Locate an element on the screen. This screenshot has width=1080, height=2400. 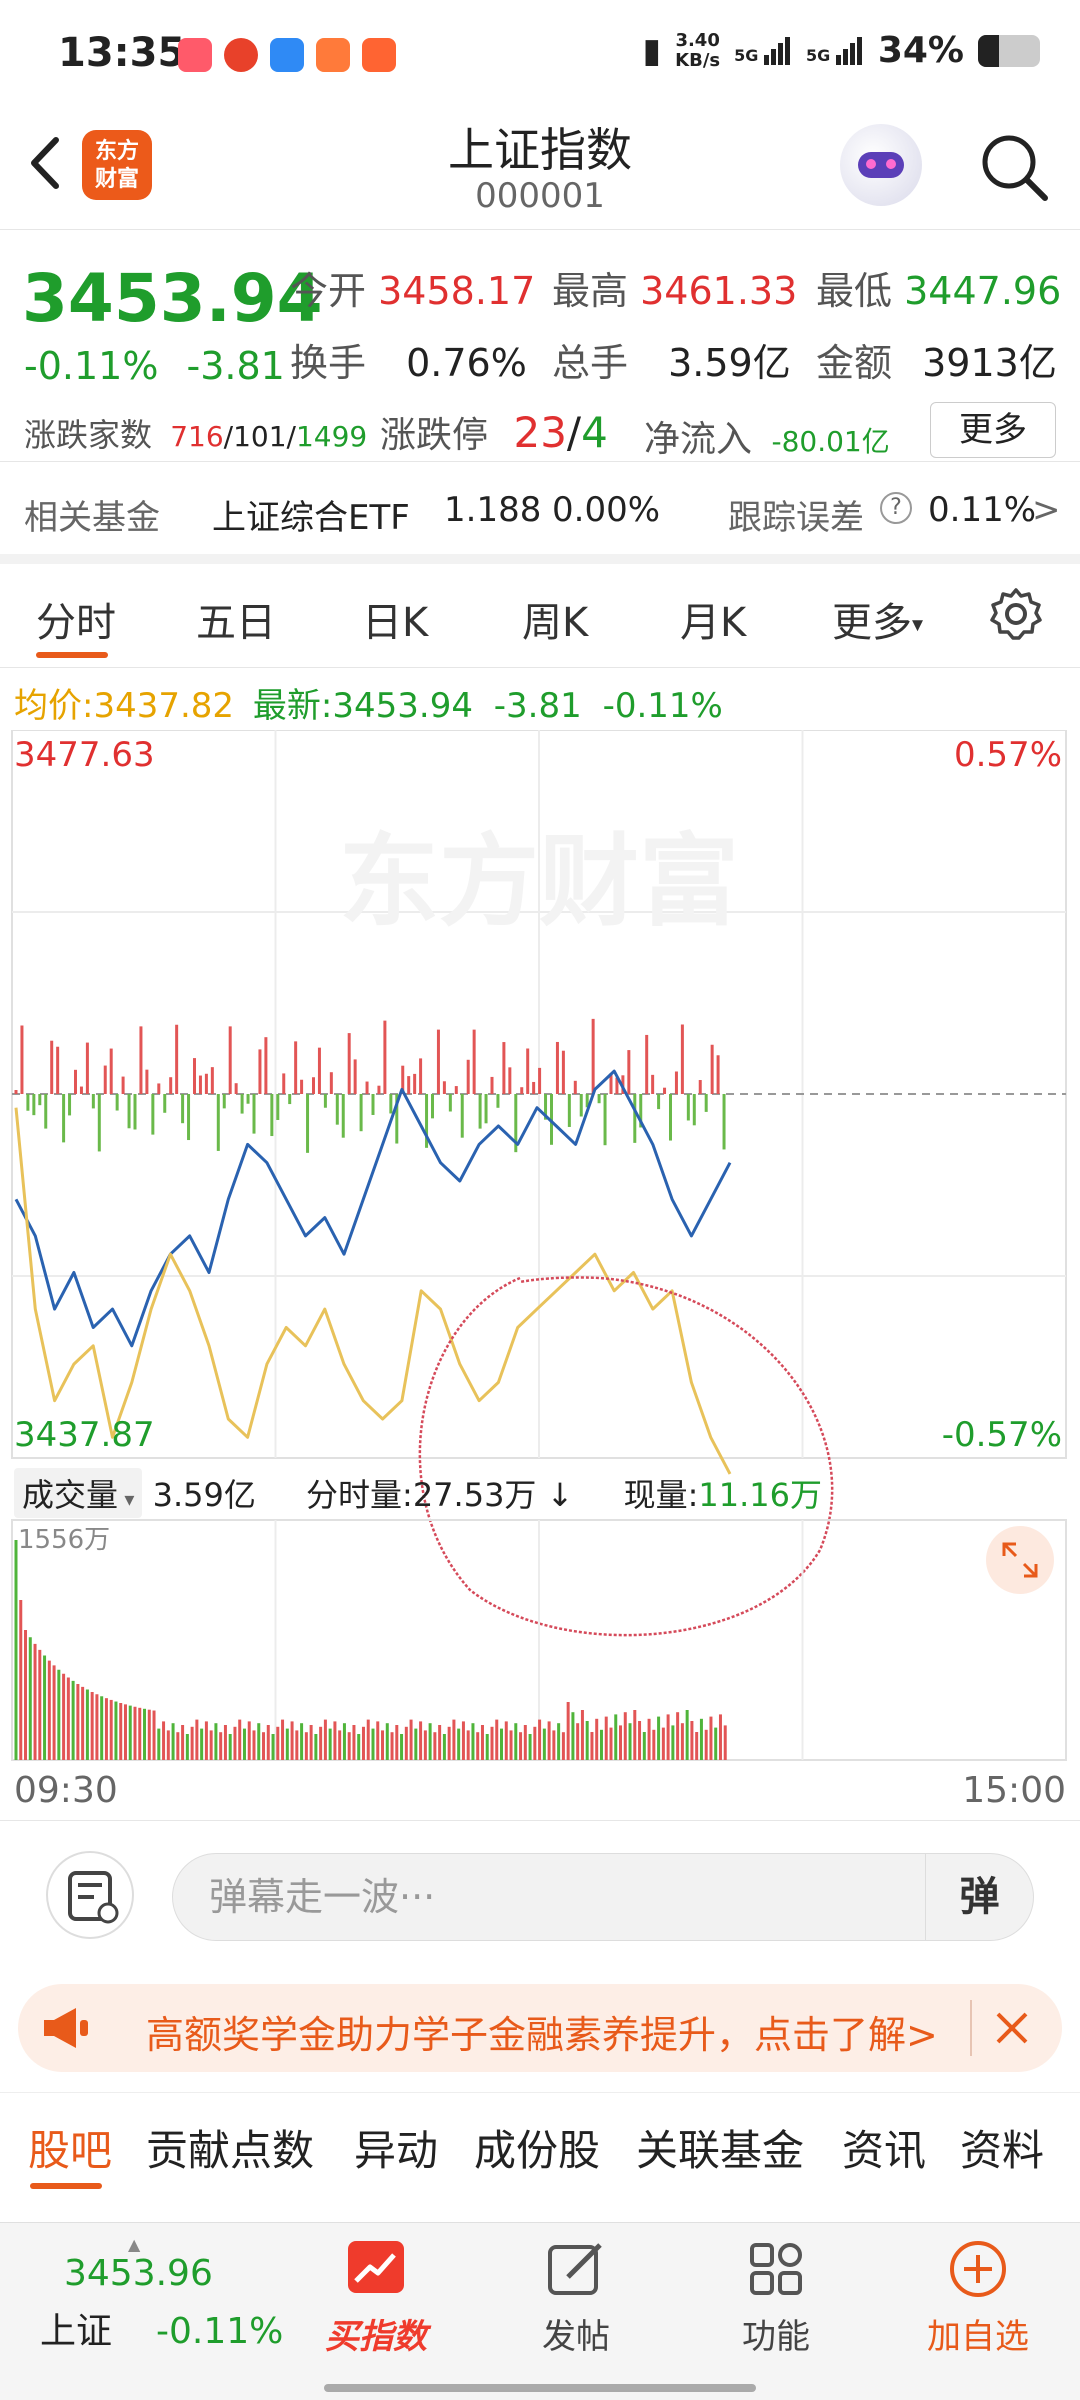
nav-buy-index: 买指数 is located at coordinates (376, 2295).